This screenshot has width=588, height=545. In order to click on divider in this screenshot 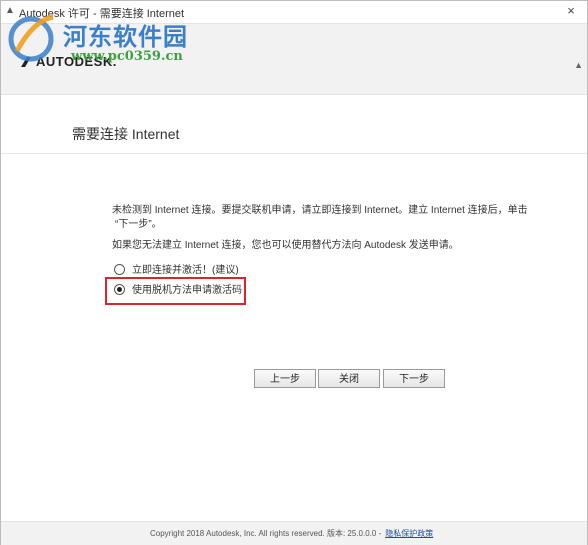, I will do `click(294, 153)`.